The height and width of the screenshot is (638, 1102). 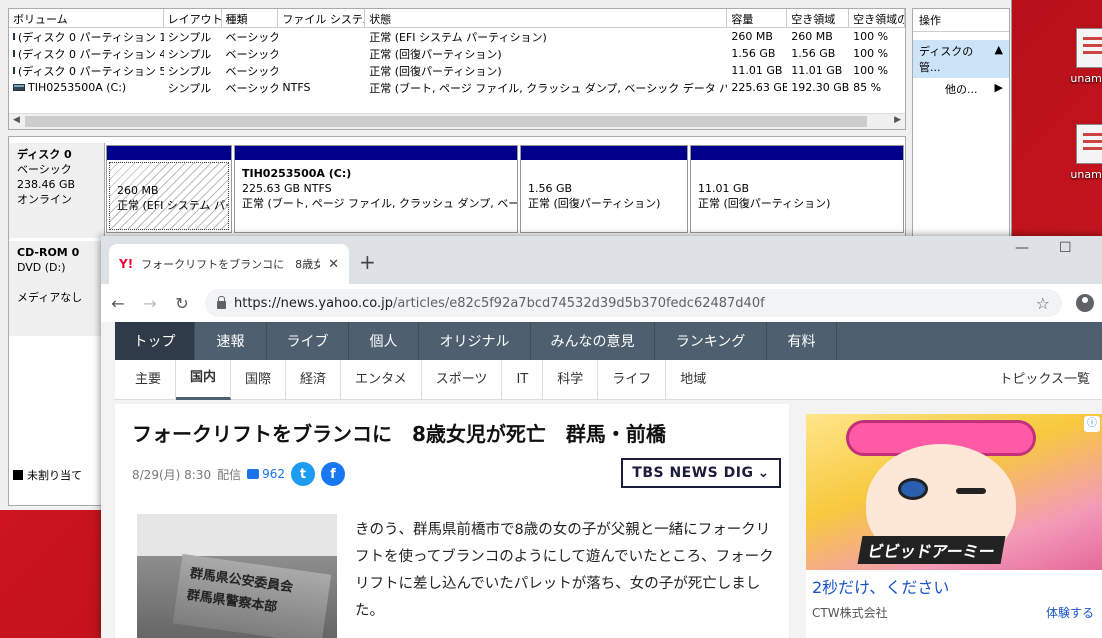 What do you see at coordinates (913, 489) in the screenshot?
I see `ad-eye` at bounding box center [913, 489].